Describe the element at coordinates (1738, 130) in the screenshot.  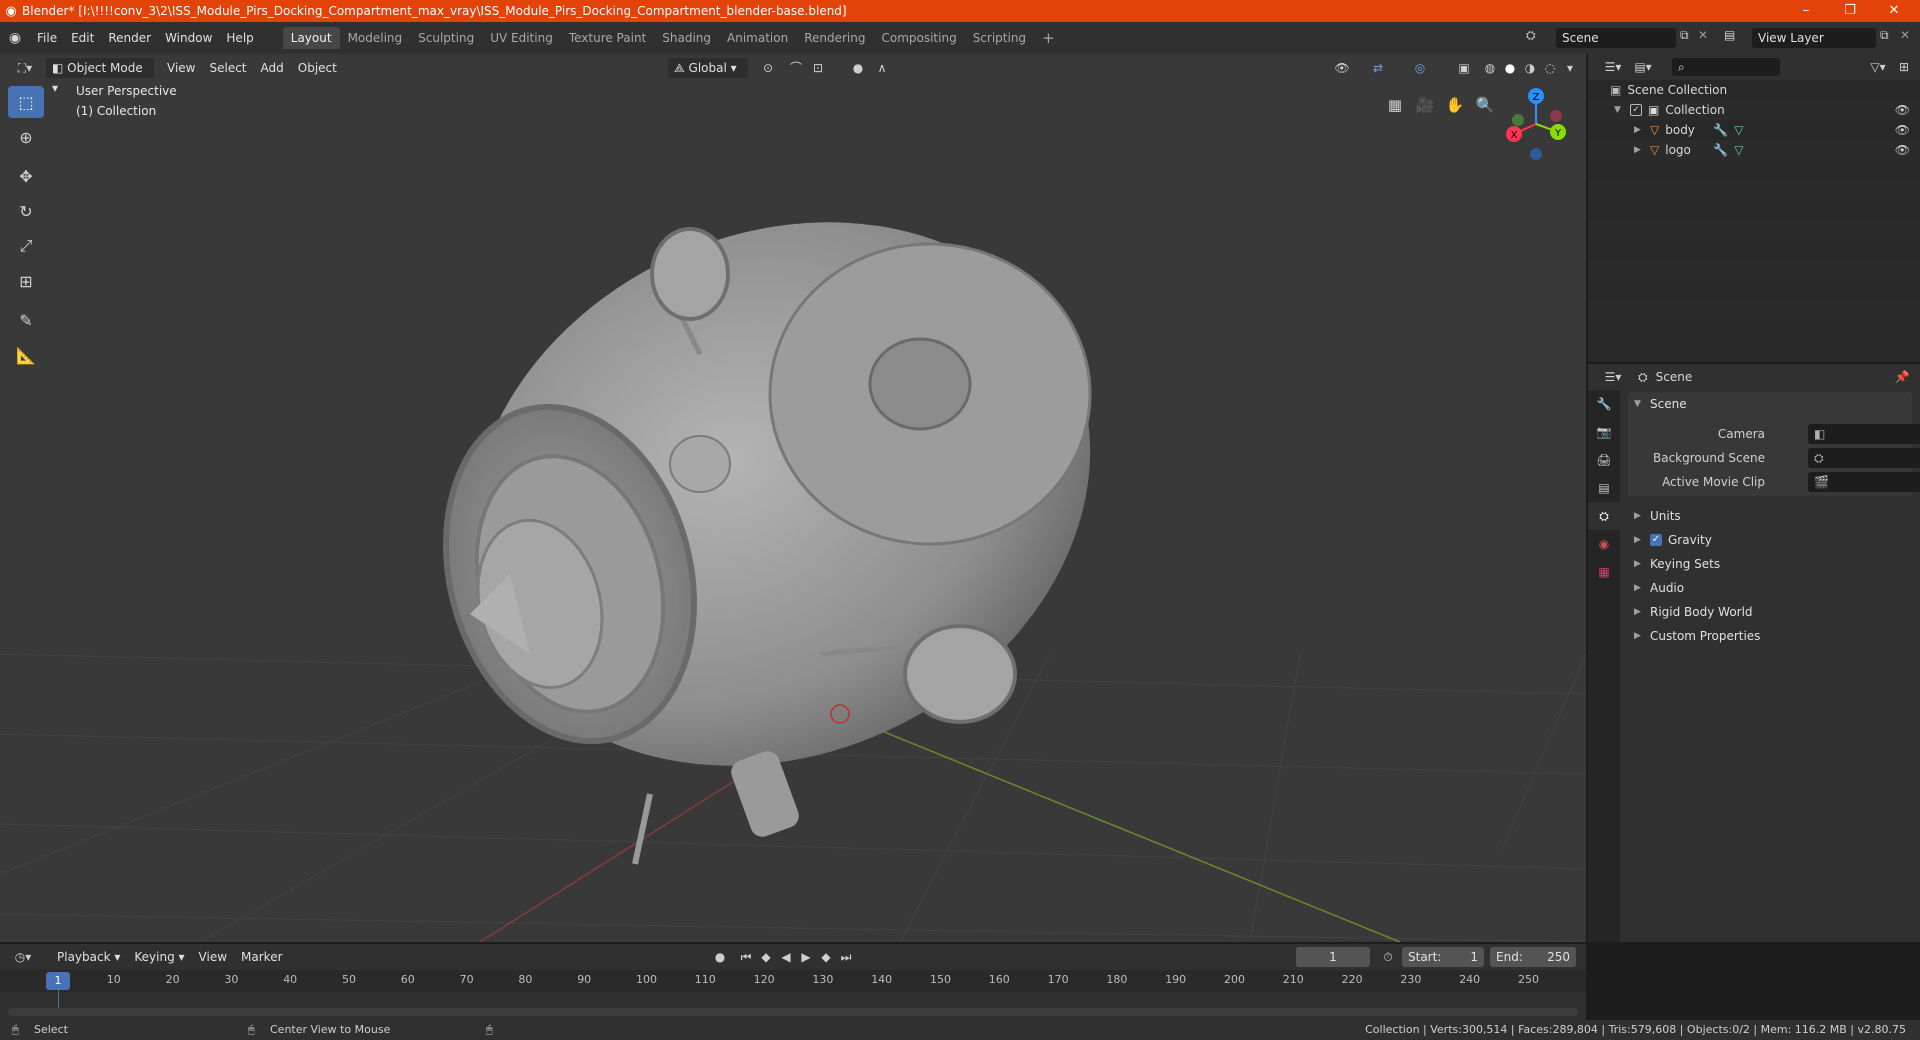
I see `mesh-data-icon: ▽` at that location.